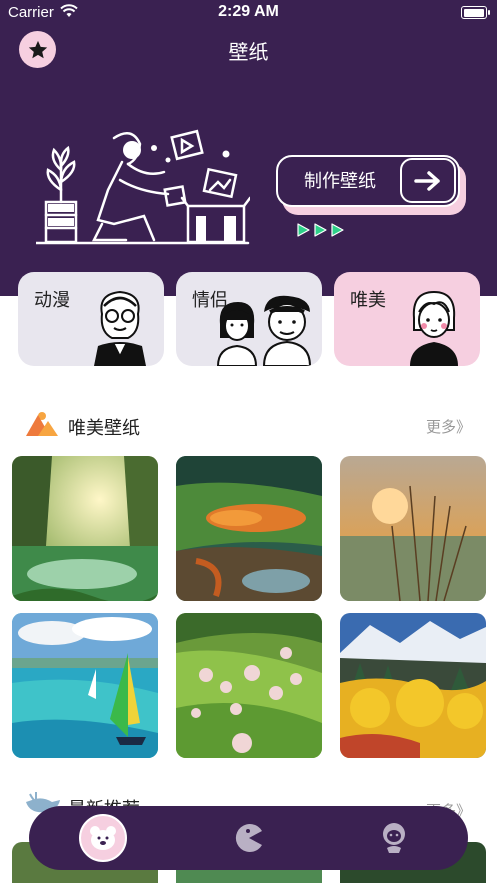  I want to click on sailboat-lagoon, so click(85, 685).